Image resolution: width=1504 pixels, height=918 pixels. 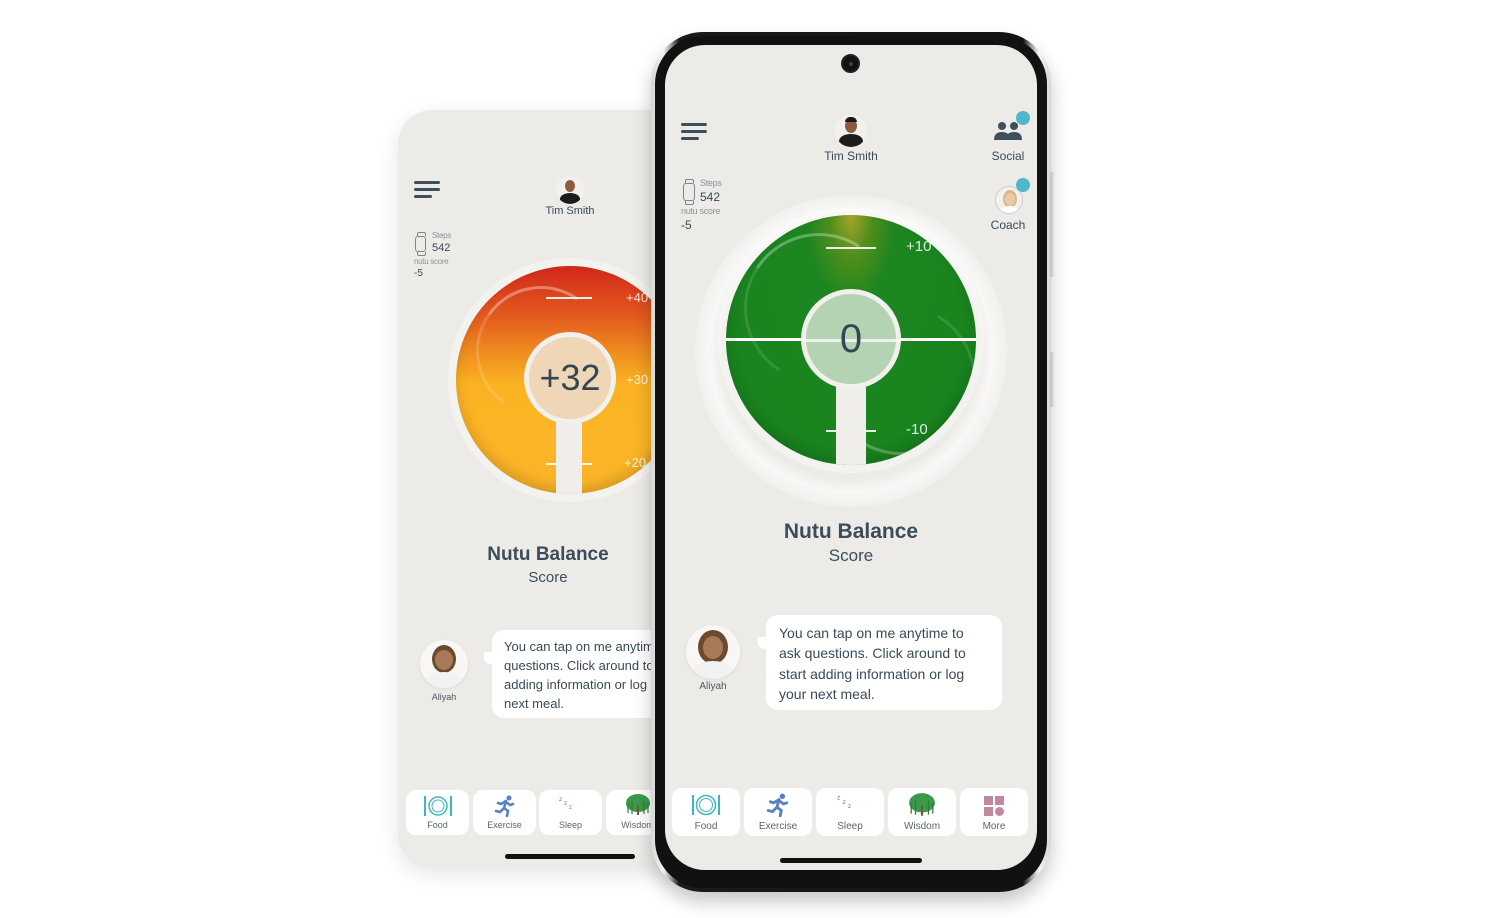 I want to click on balance-gauge: +40 +30 +20 +32, so click(x=570, y=380).